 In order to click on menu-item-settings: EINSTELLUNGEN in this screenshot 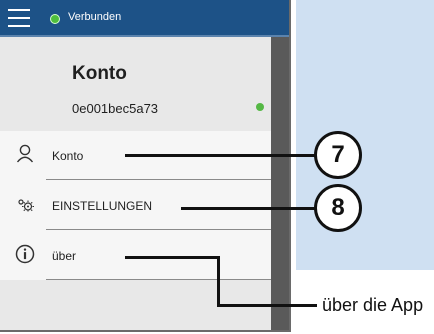, I will do `click(135, 205)`.